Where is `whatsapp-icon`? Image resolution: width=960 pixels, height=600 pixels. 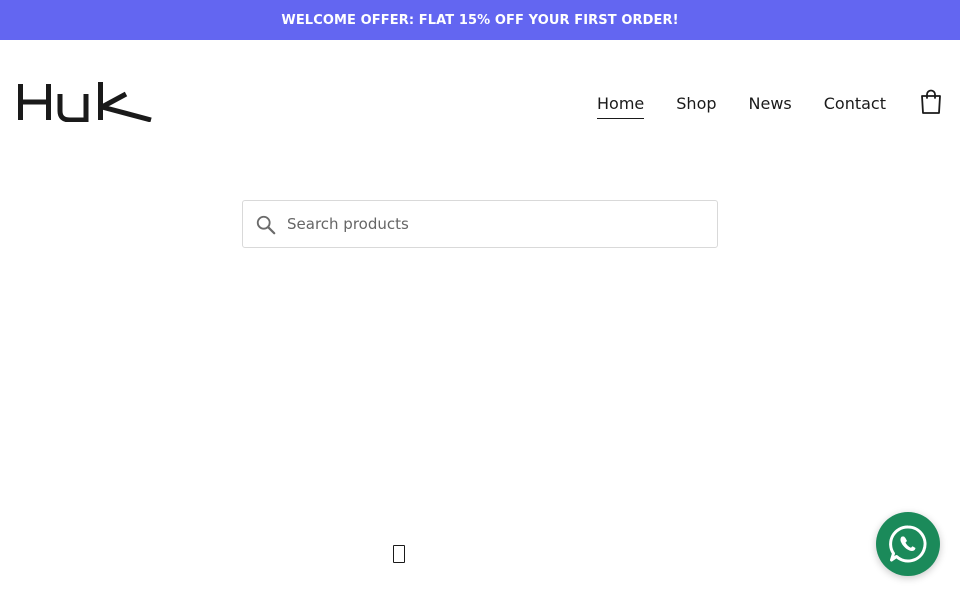
whatsapp-icon is located at coordinates (908, 544).